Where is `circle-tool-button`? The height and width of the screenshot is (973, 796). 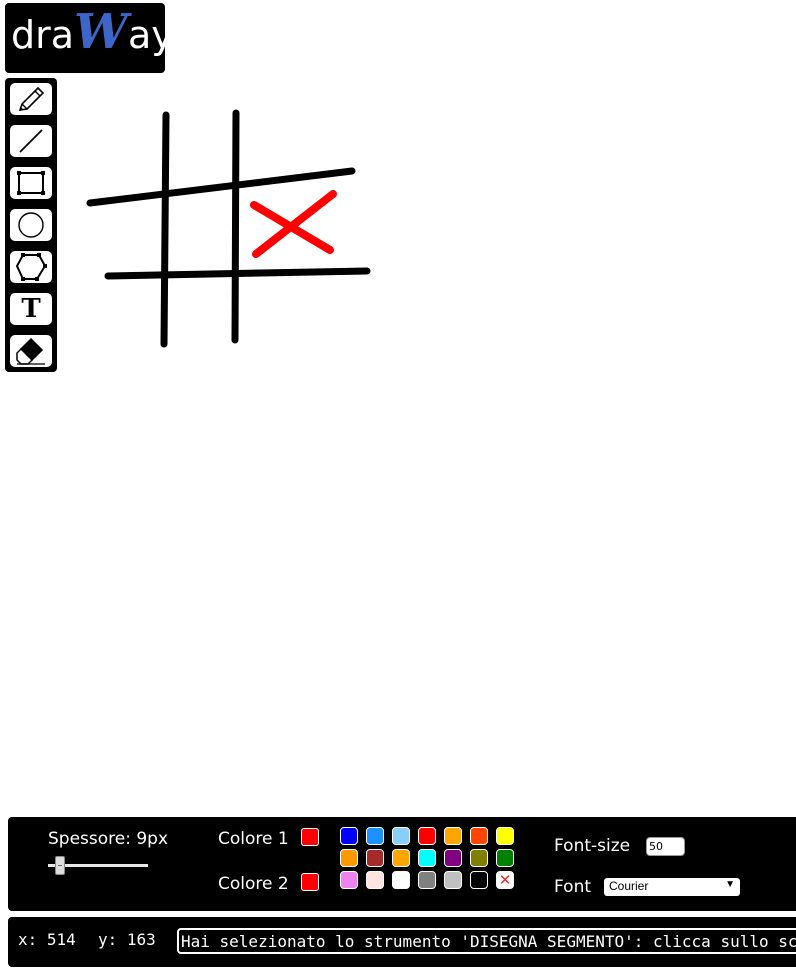 circle-tool-button is located at coordinates (31, 225).